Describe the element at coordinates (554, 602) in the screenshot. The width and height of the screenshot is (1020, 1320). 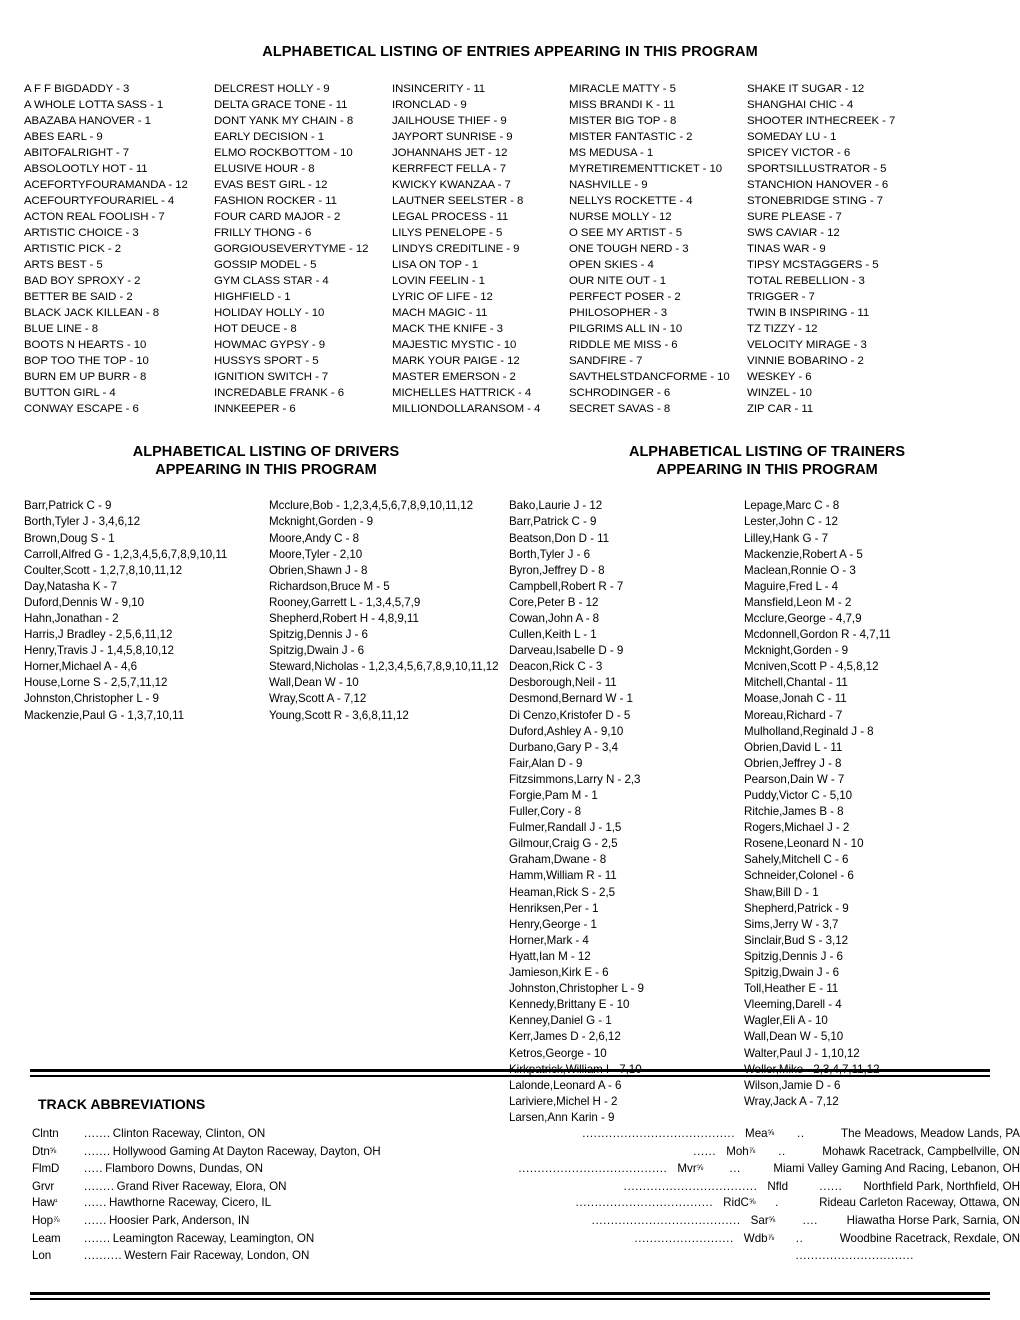
I see `trainer-list-item: Core,Peter B - 12` at that location.